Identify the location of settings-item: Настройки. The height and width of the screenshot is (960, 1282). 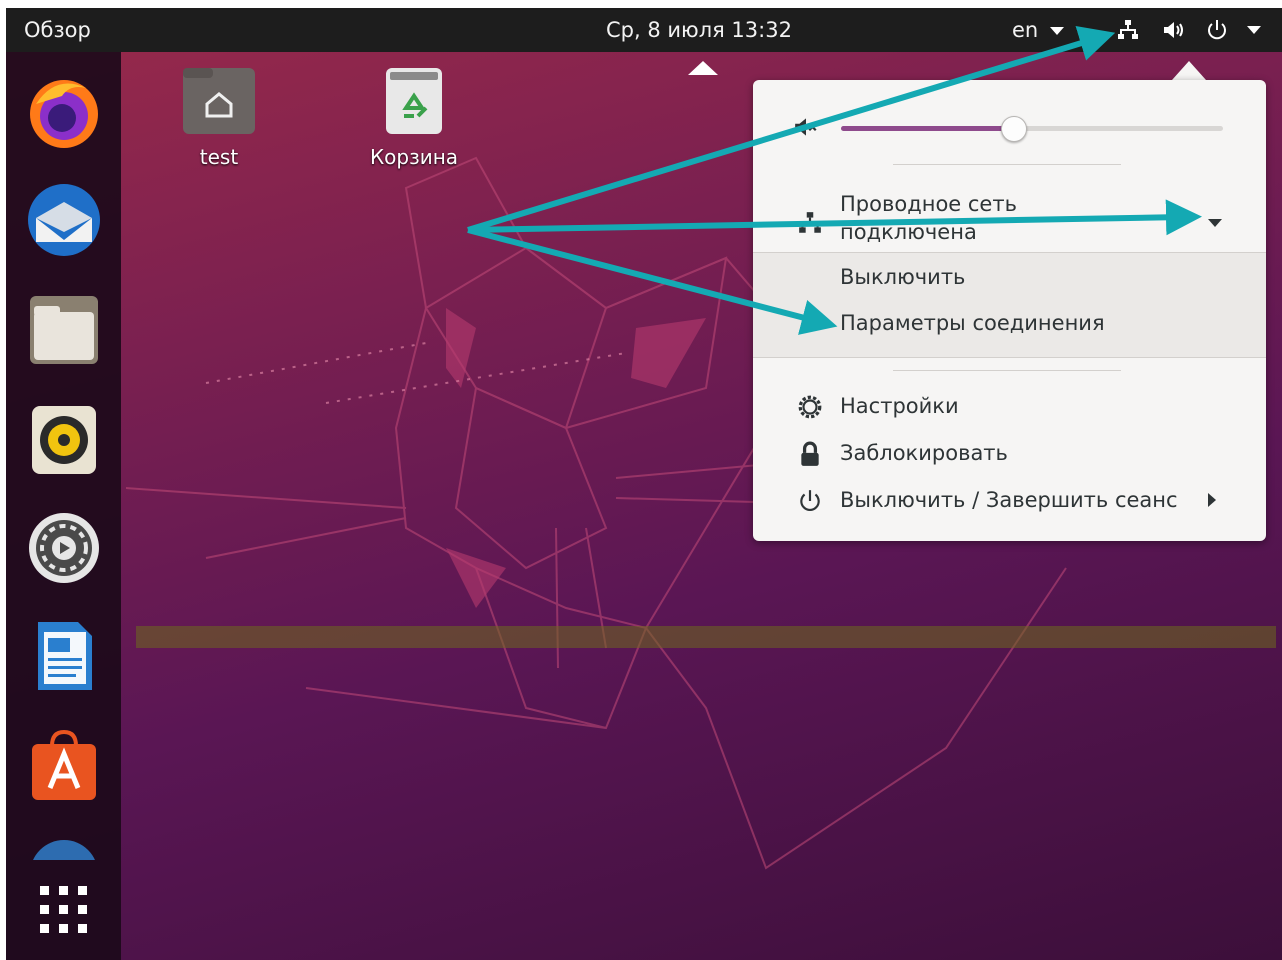
(1009, 408).